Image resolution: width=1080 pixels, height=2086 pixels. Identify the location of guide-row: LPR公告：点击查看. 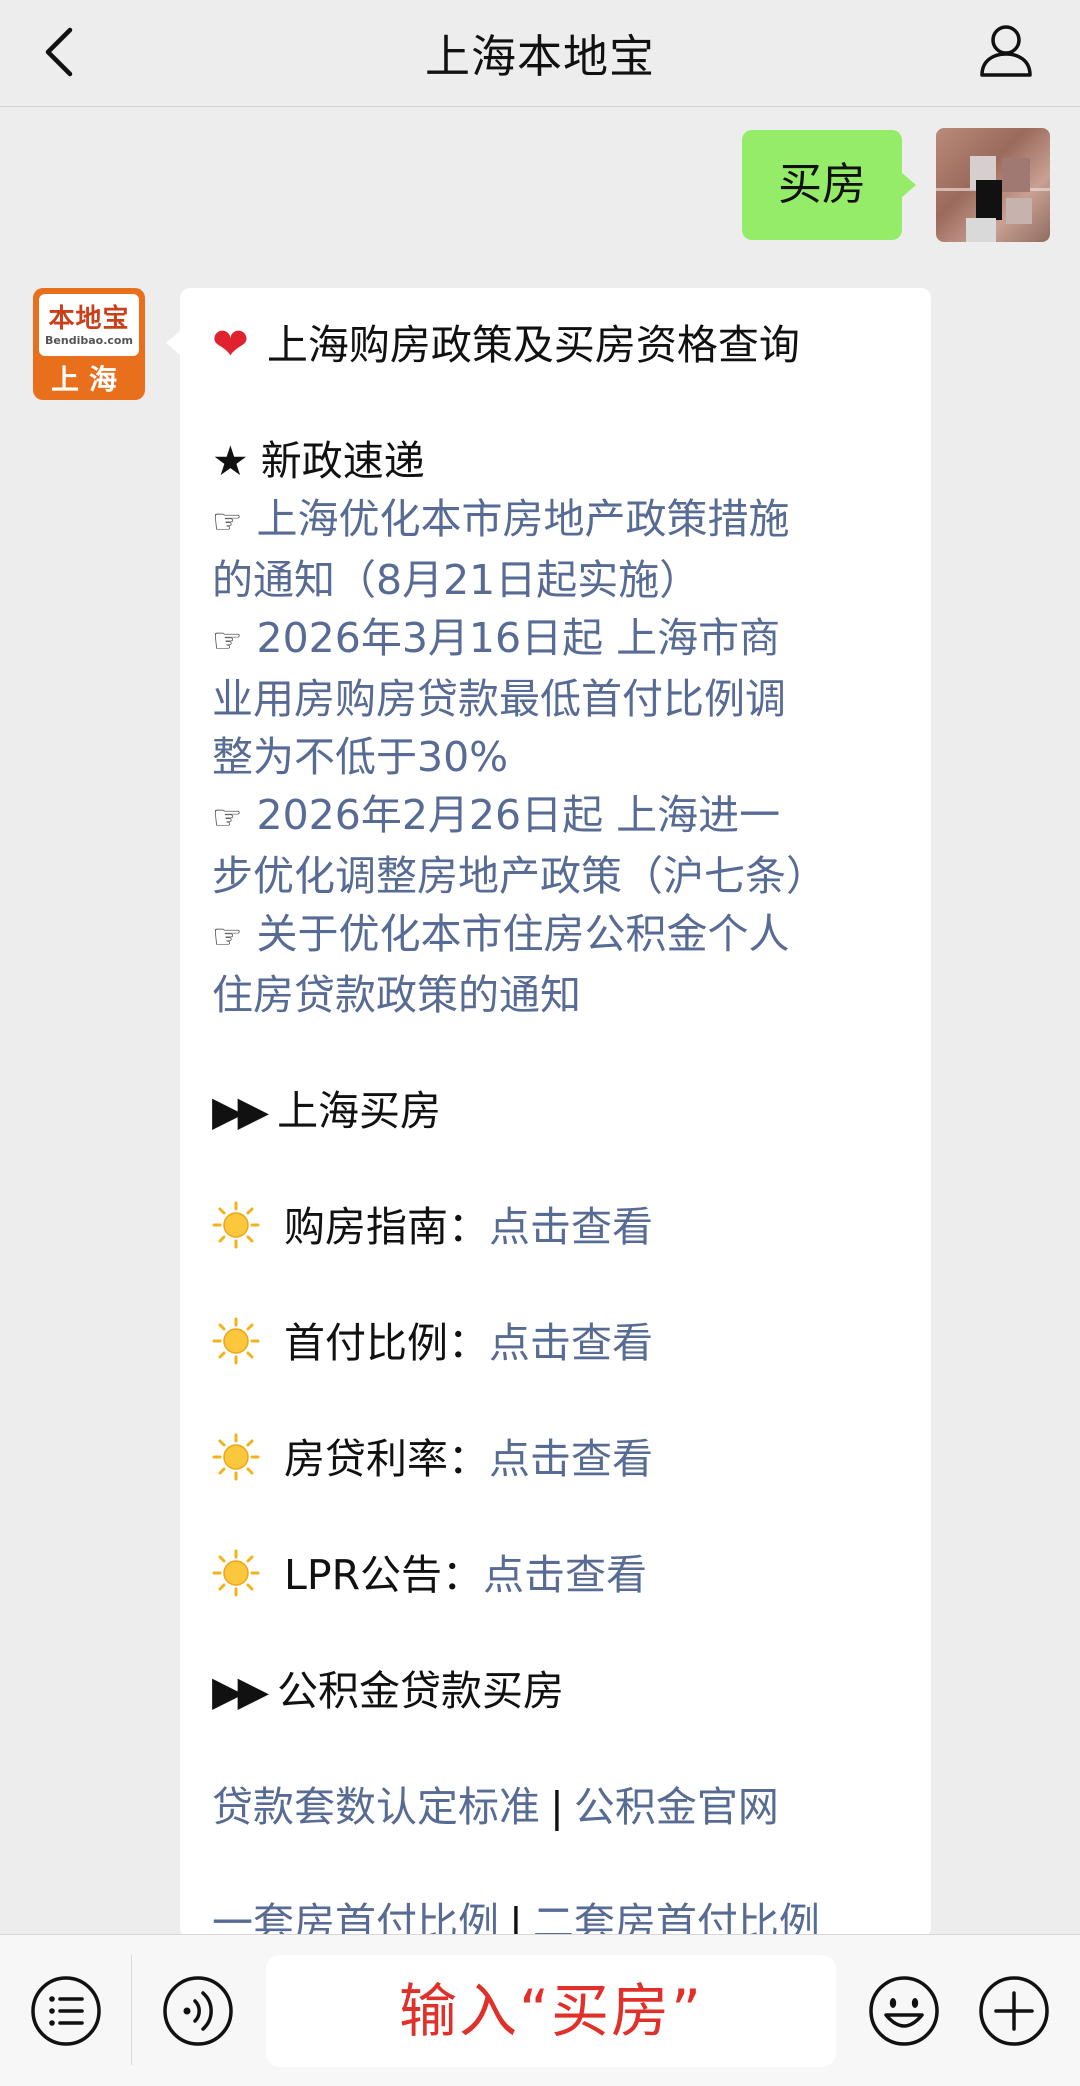
(571, 1575).